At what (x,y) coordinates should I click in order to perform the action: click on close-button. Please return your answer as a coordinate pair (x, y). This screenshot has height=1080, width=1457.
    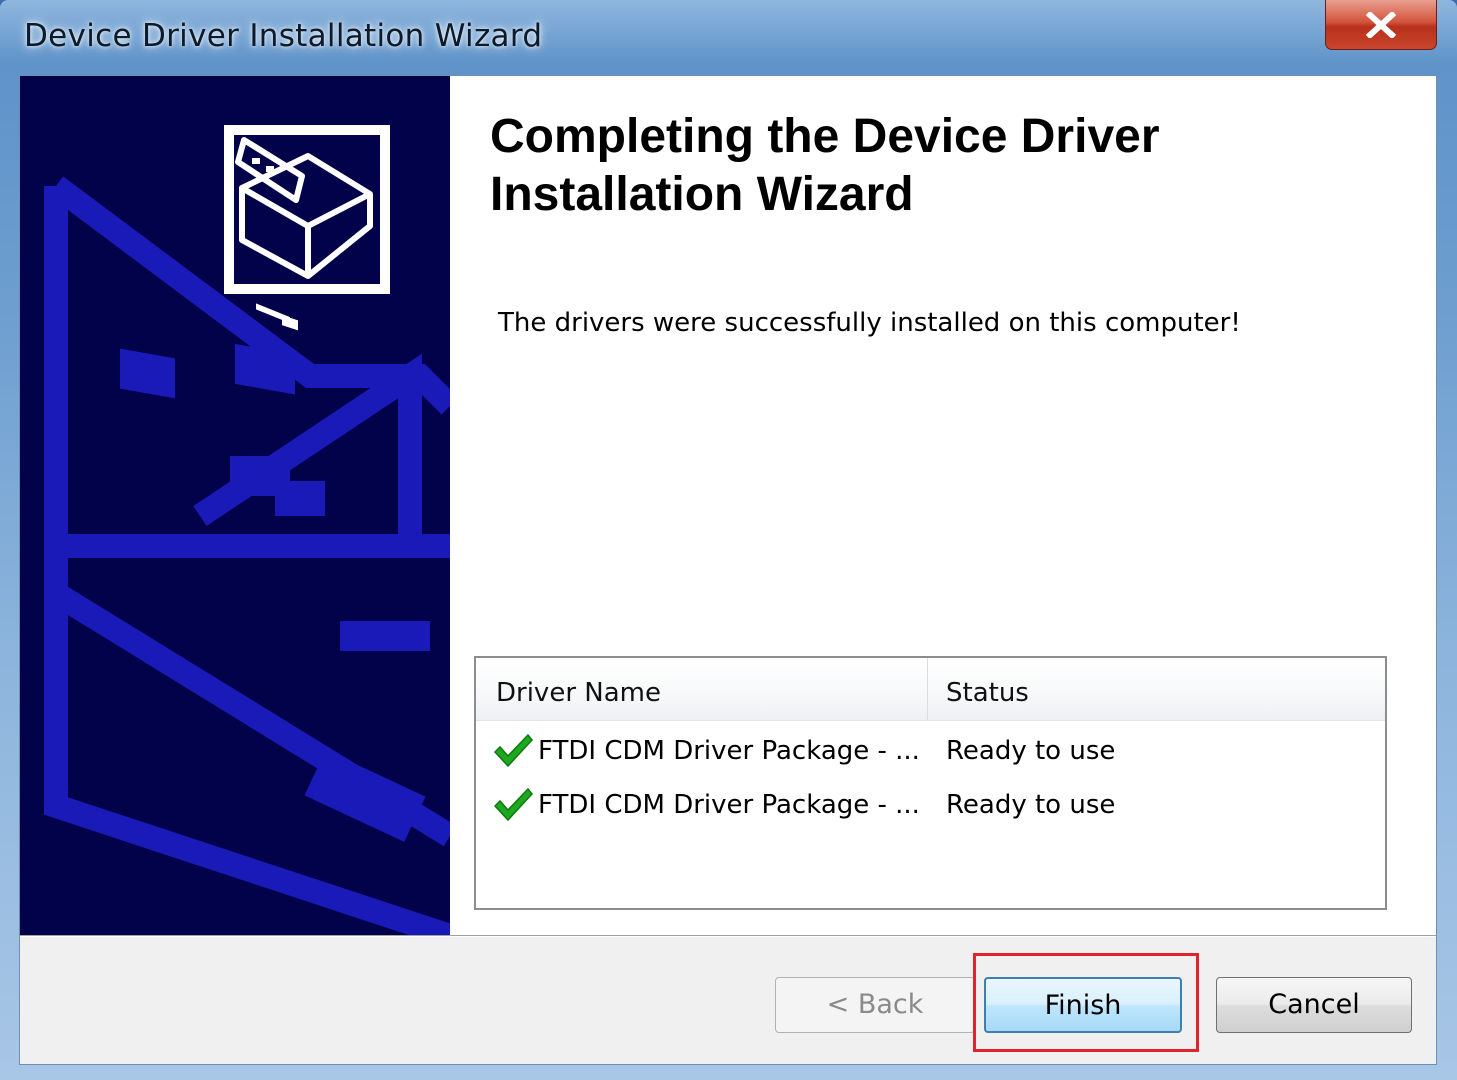
    Looking at the image, I should click on (1381, 25).